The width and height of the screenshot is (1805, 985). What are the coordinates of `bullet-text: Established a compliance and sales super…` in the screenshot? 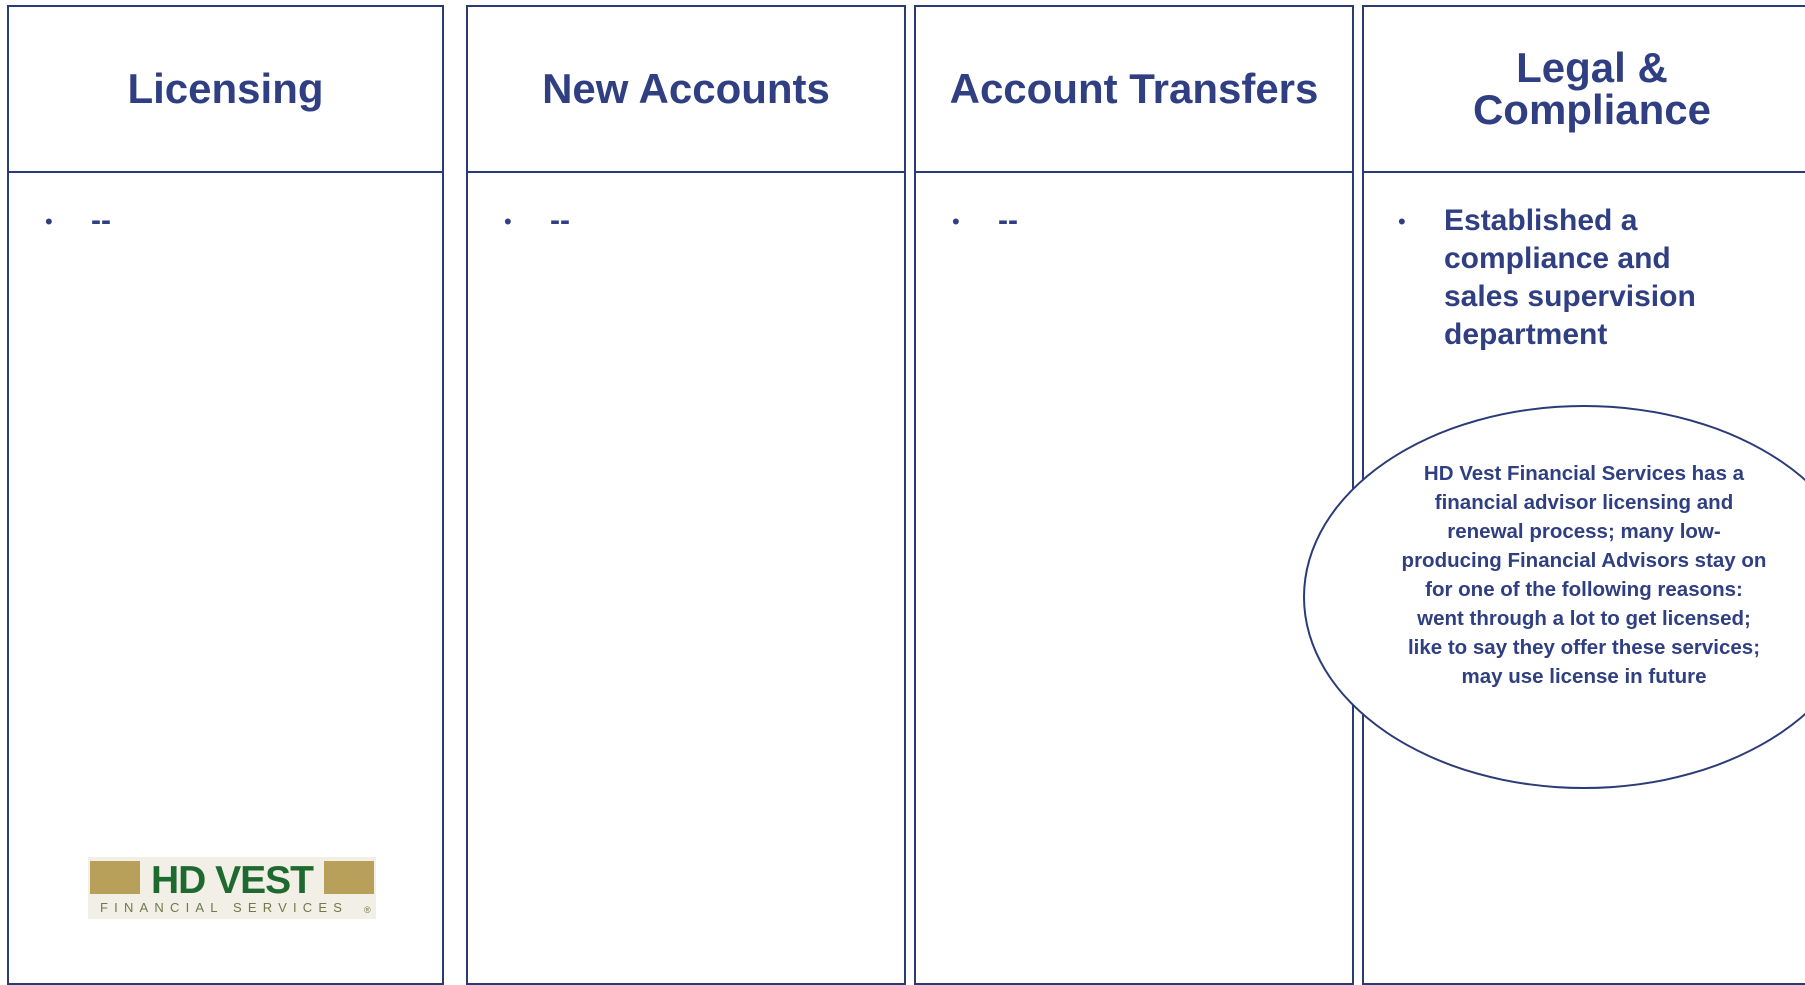 It's located at (1570, 277).